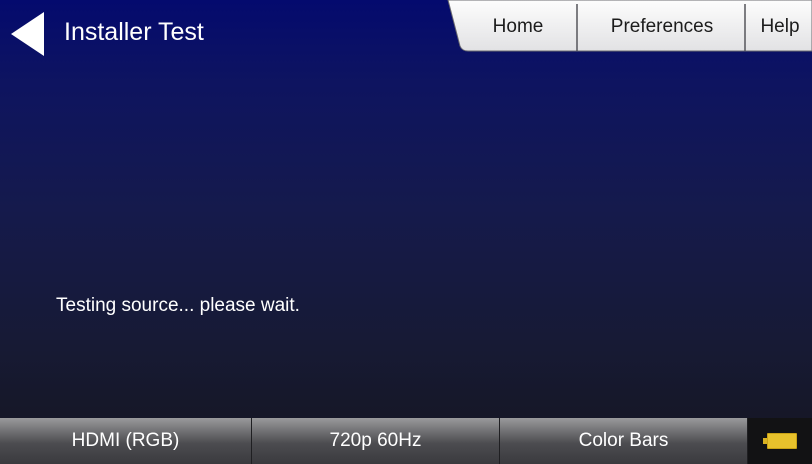 This screenshot has height=464, width=812. What do you see at coordinates (780, 27) in the screenshot?
I see `tab-help: Help` at bounding box center [780, 27].